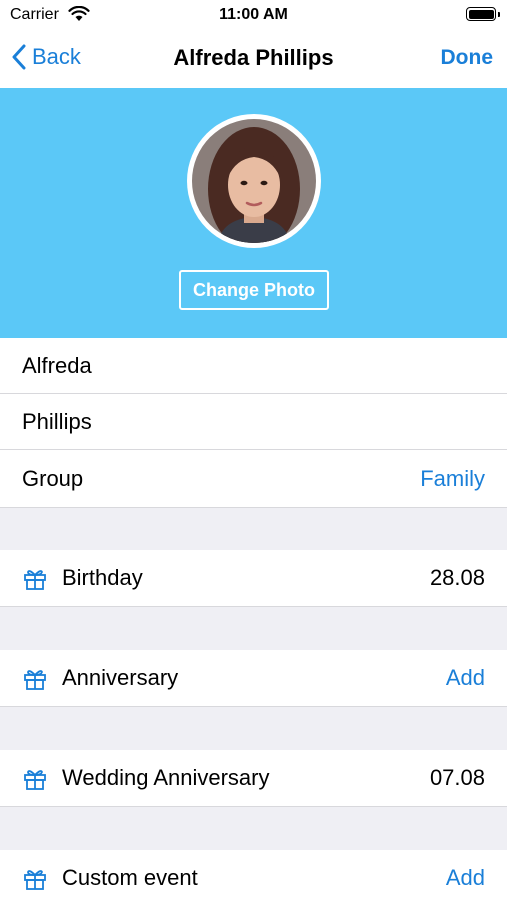 Image resolution: width=507 pixels, height=900 pixels. What do you see at coordinates (465, 878) in the screenshot?
I see `add-custom-event-button: Add` at bounding box center [465, 878].